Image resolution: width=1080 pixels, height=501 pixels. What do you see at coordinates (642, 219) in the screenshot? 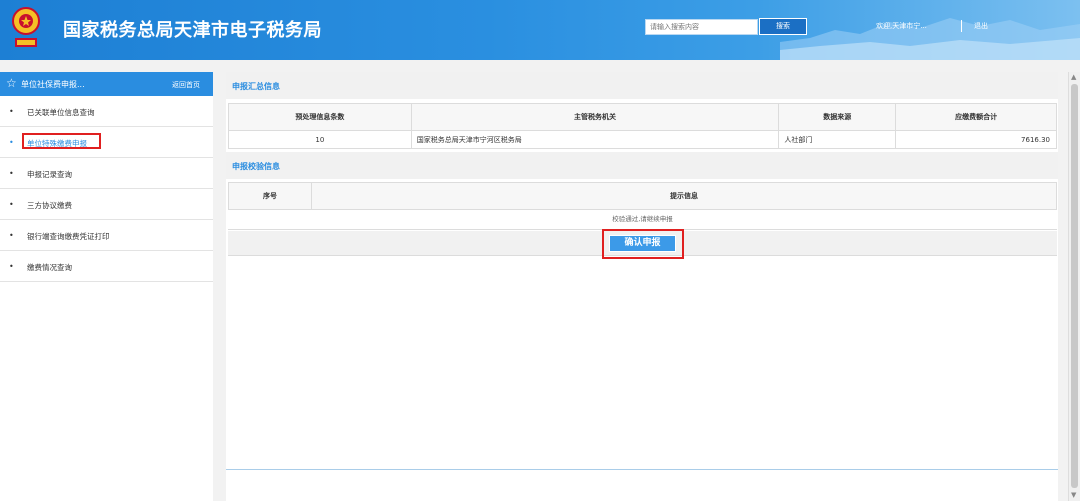
I see `validation-message: 校验通过,请继续申报` at bounding box center [642, 219].